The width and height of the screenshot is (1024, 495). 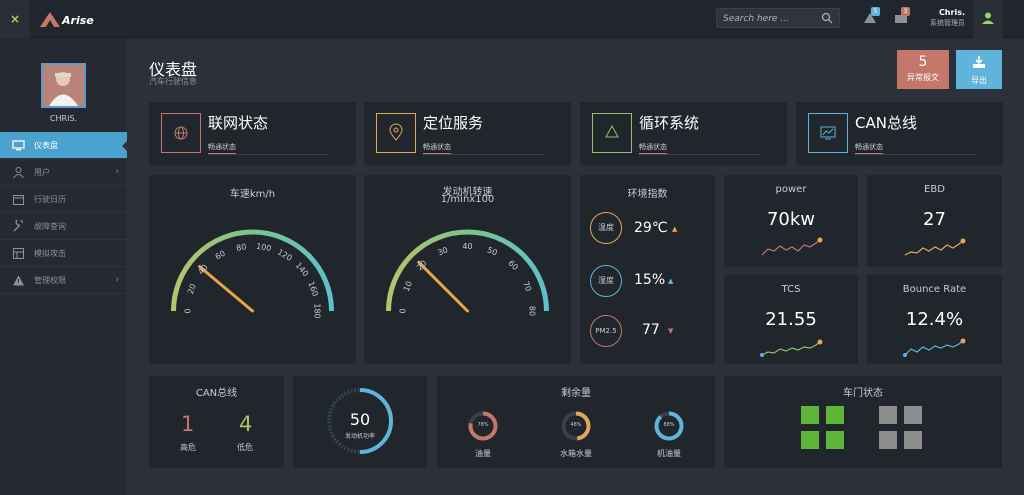 What do you see at coordinates (238, 123) in the screenshot?
I see `stat-title: 联网状态` at bounding box center [238, 123].